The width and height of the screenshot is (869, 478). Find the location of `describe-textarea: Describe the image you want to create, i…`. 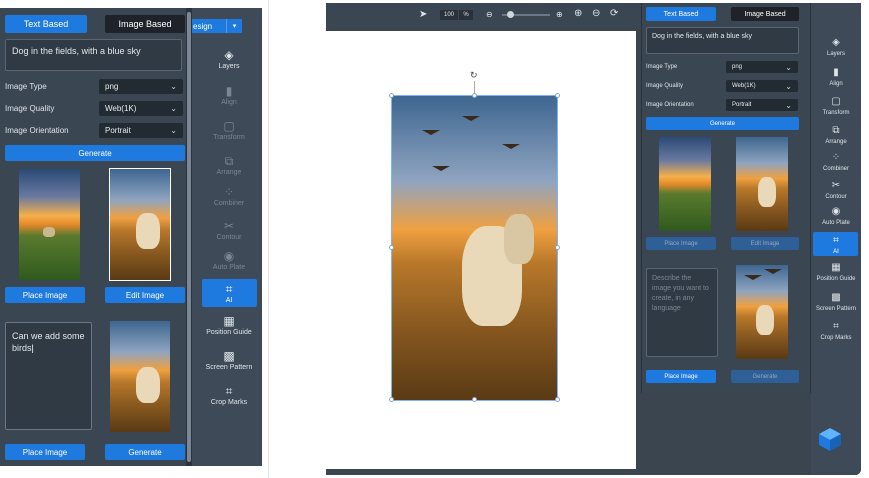

describe-textarea: Describe the image you want to create, i… is located at coordinates (682, 312).